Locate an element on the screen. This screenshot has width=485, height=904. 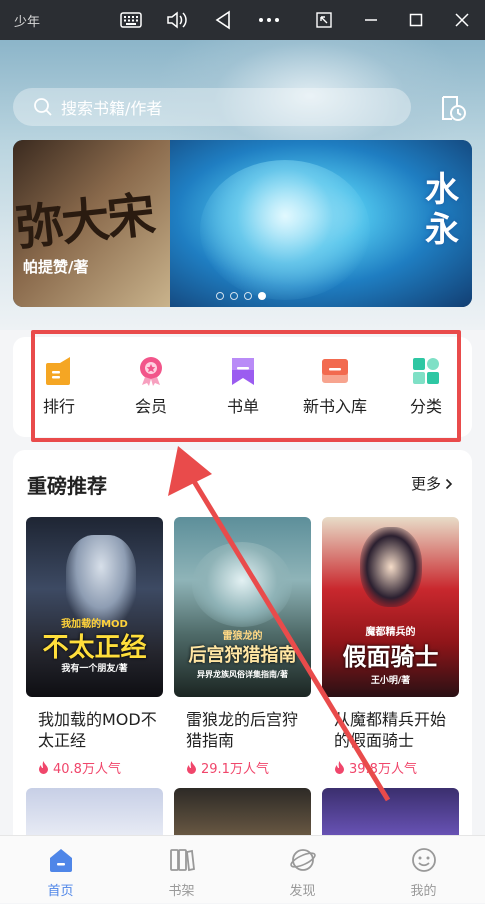
search-input: 搜索书籍/作者 is located at coordinates (212, 107).